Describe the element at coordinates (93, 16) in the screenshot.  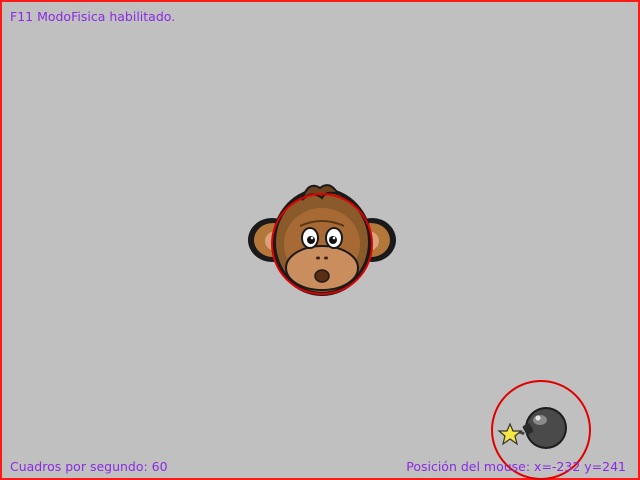
I see `physics-mode-status: F11 ModoFisica habilitado.` at that location.